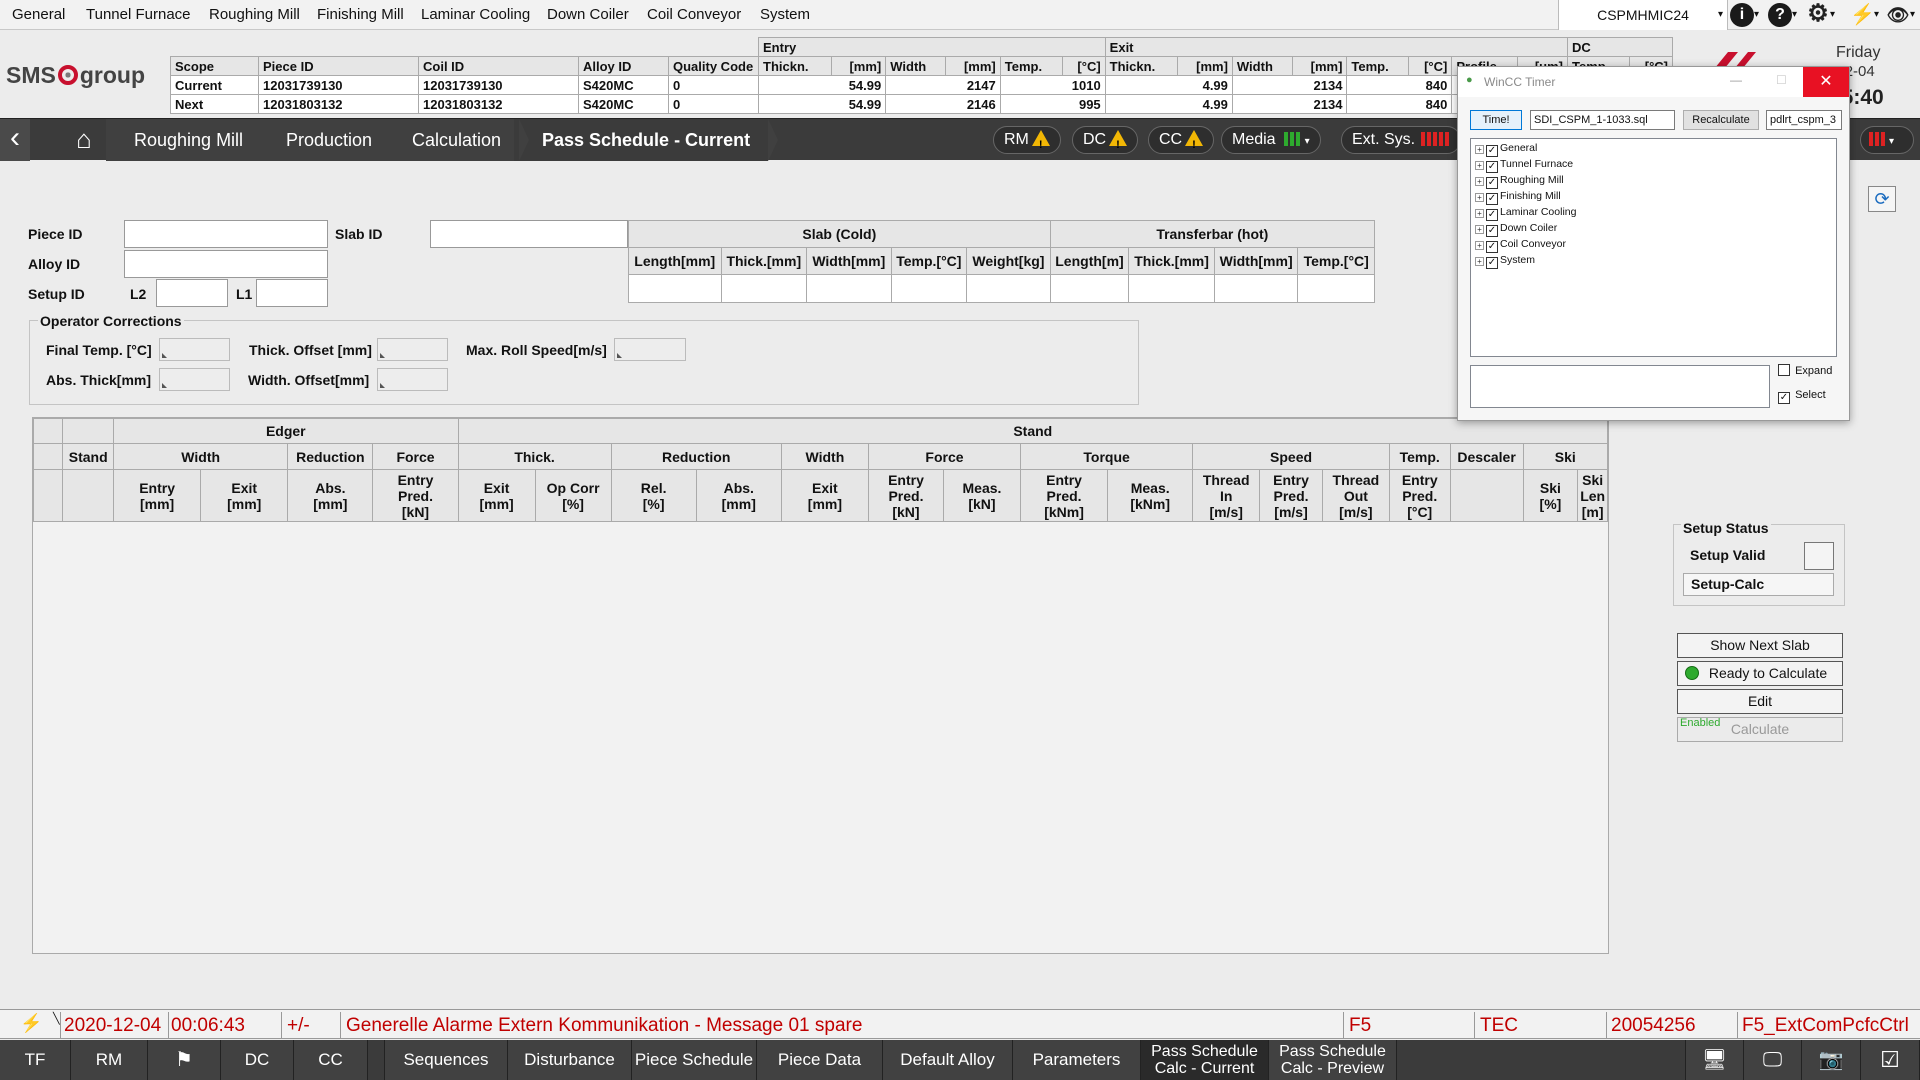  Describe the element at coordinates (694, 1060) in the screenshot. I see `piece-schedule-button: Piece Schedule` at that location.